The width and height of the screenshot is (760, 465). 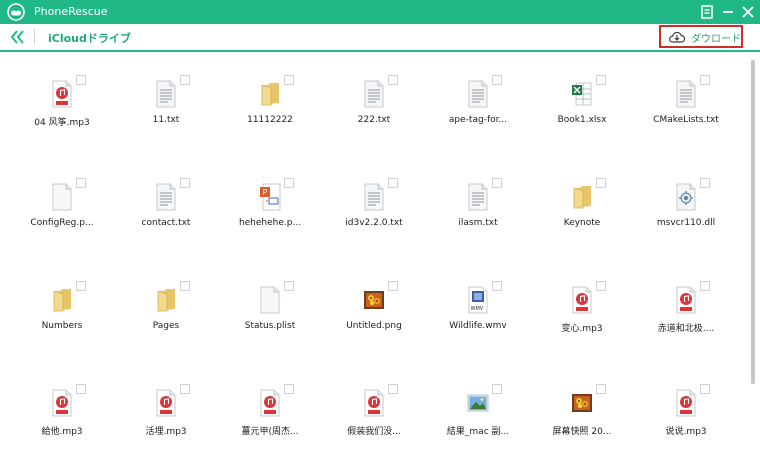 I want to click on minimize-button, so click(x=728, y=12).